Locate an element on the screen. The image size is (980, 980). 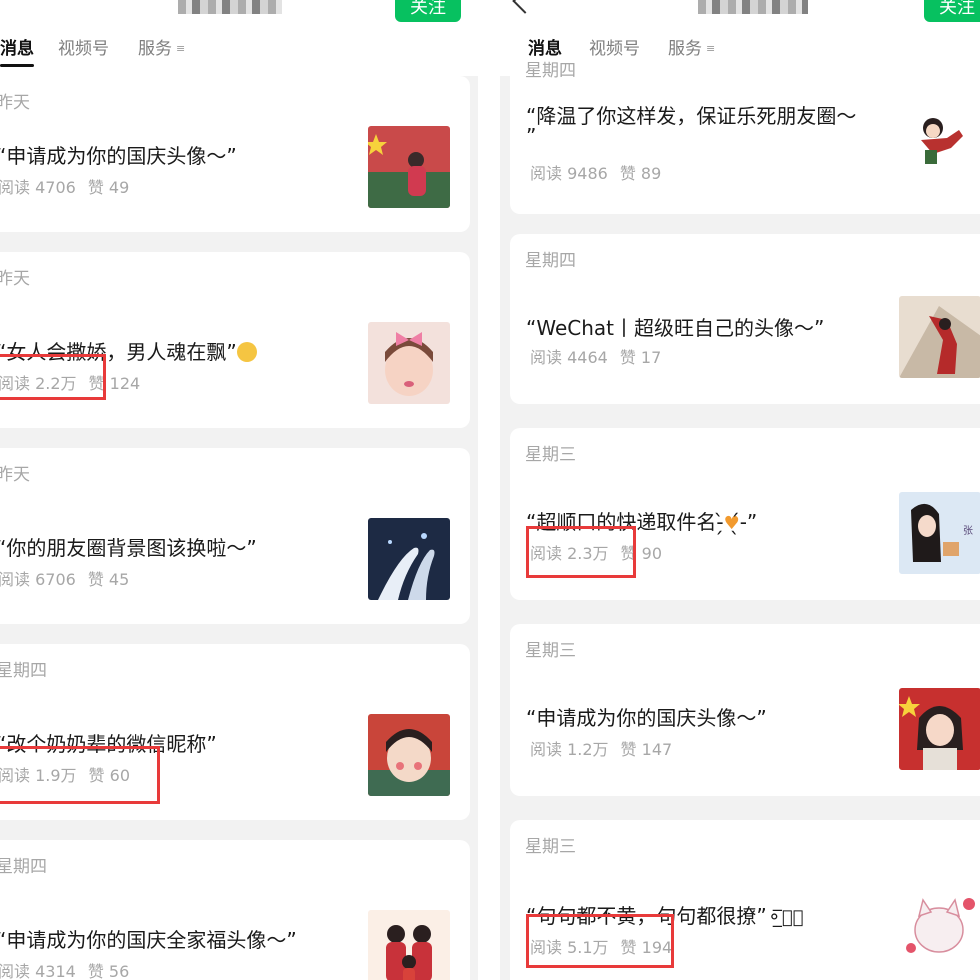
article-card: 星期三 “申请成为你的国庆头像～” 阅读 1.2万赞 147 is located at coordinates (745, 710).